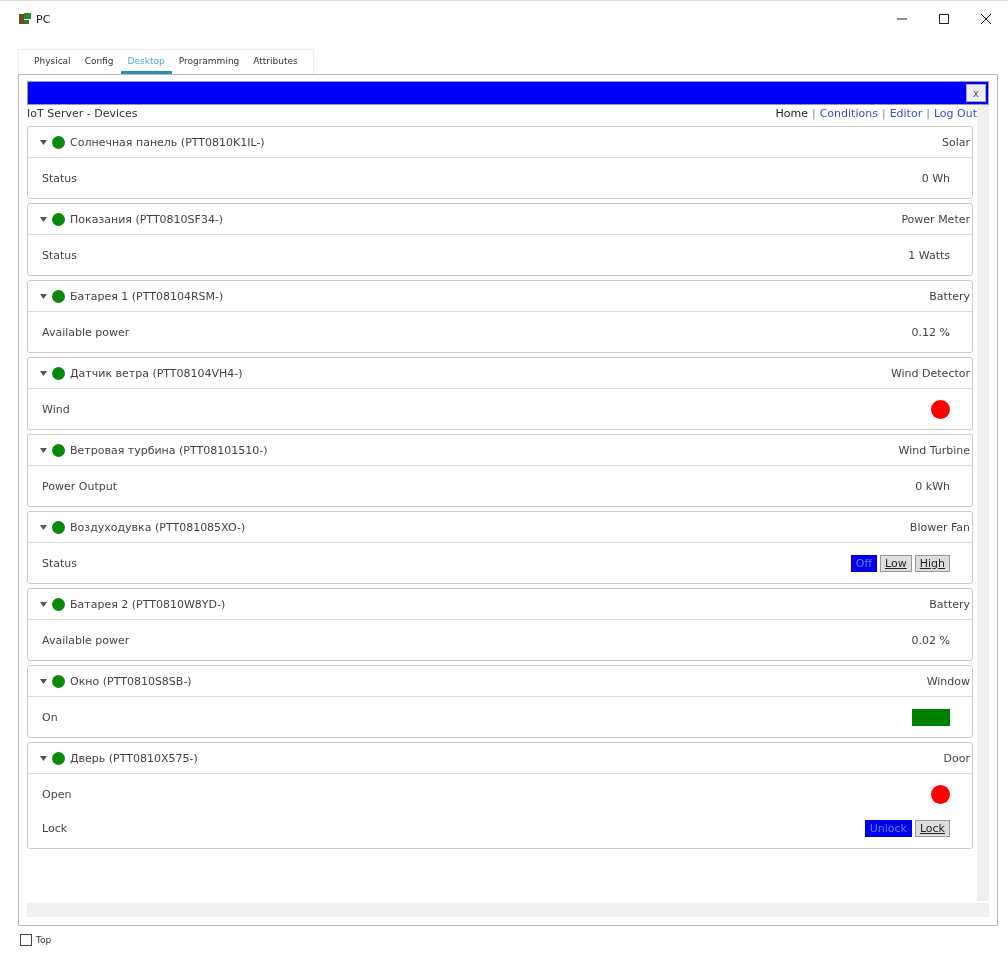 This screenshot has height=967, width=1008. I want to click on state-button: High, so click(932, 563).